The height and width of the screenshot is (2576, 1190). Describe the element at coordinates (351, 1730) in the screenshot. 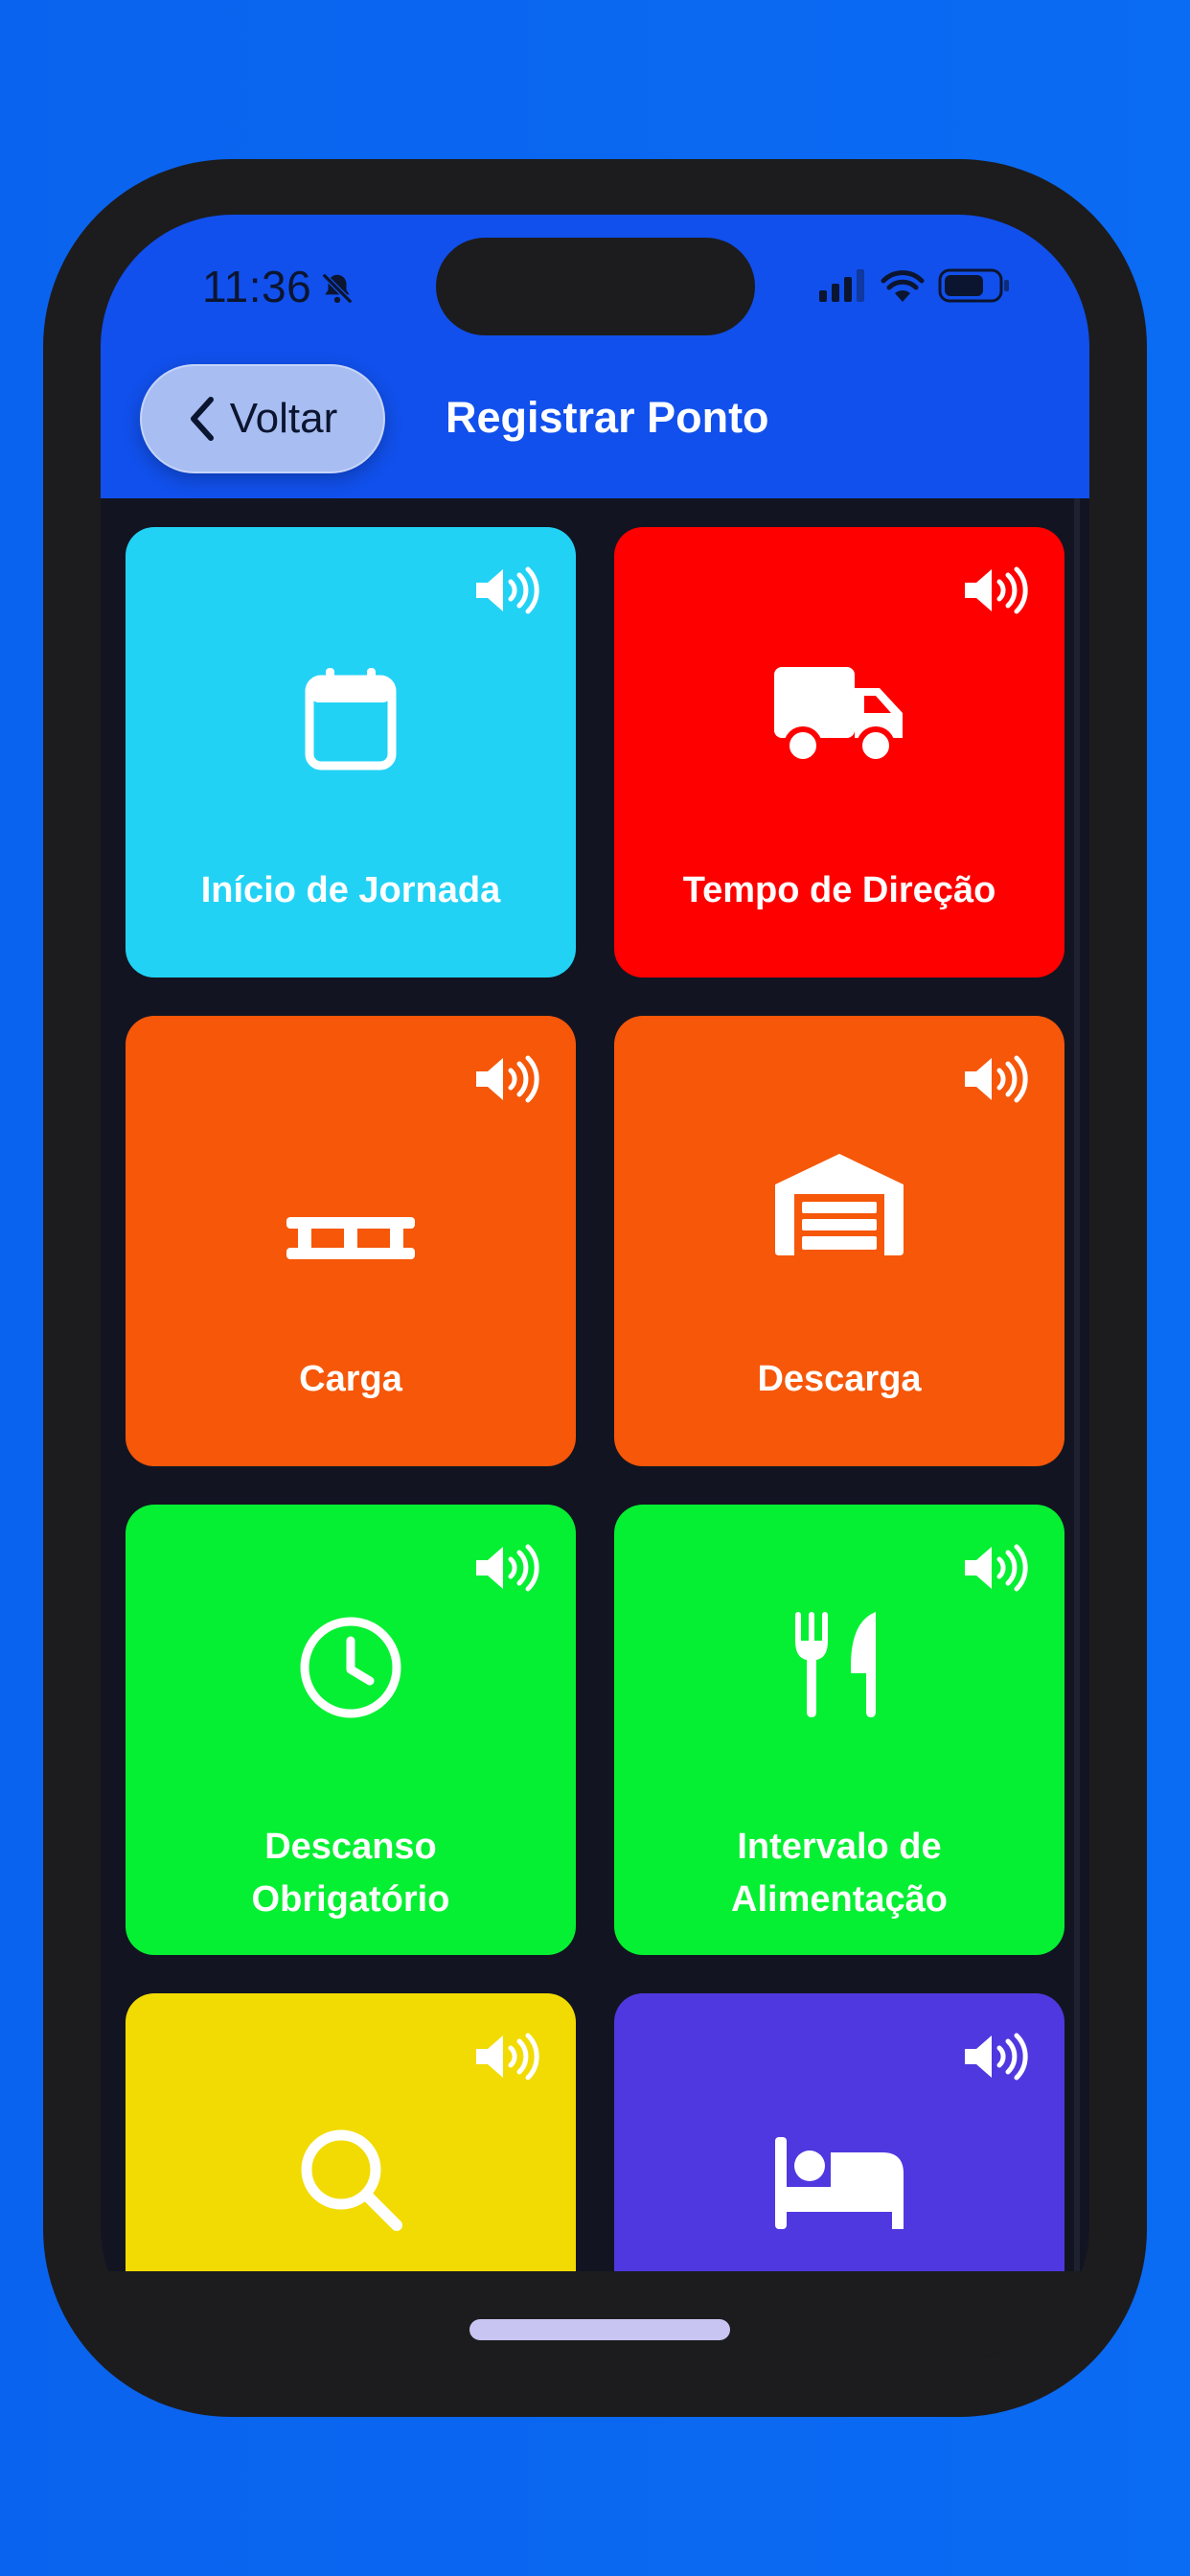

I see `tile-descanso-obrigatorio: Descanso Obrigatório` at that location.